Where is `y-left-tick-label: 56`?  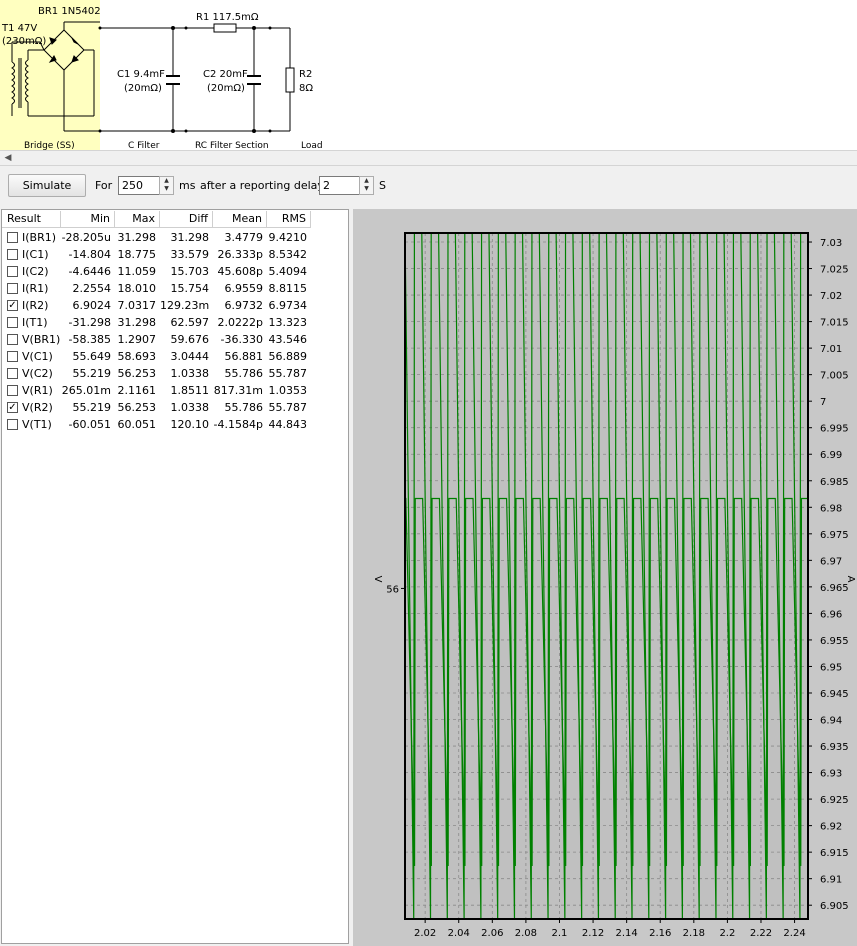
y-left-tick-label: 56 is located at coordinates (392, 589).